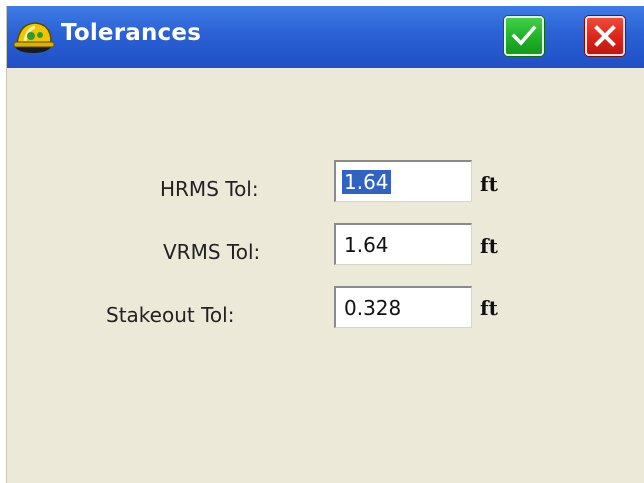  What do you see at coordinates (489, 246) in the screenshot?
I see `vrms-tol-unit: ft` at bounding box center [489, 246].